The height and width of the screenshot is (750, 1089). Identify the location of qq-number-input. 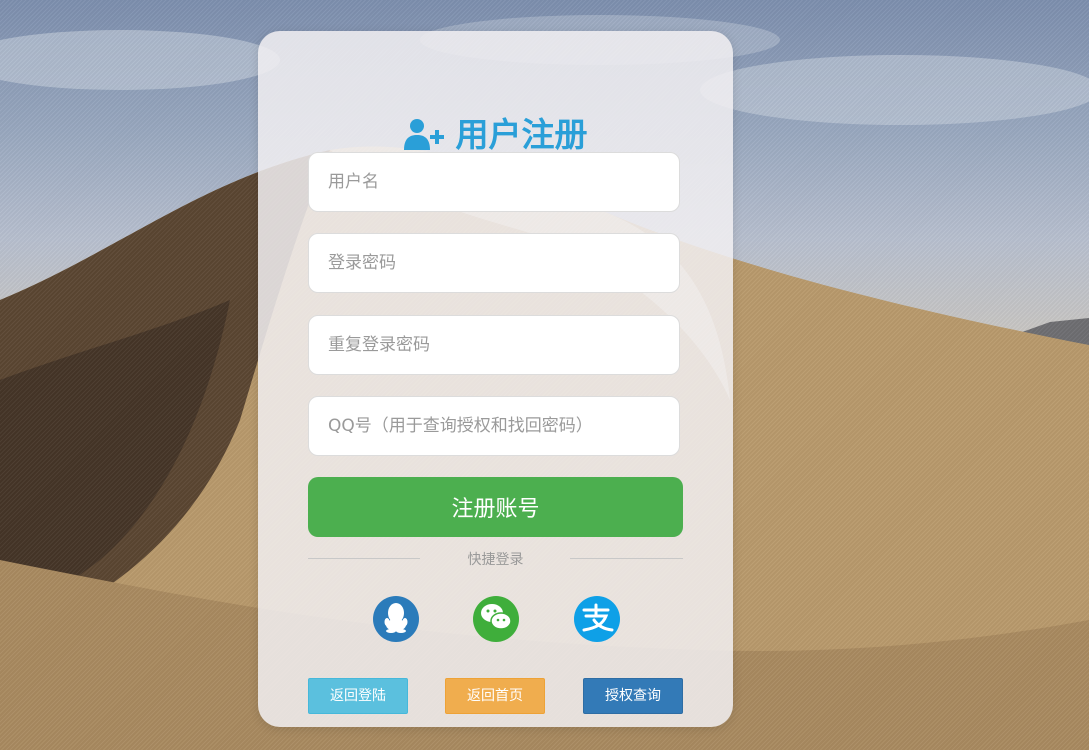
(494, 426).